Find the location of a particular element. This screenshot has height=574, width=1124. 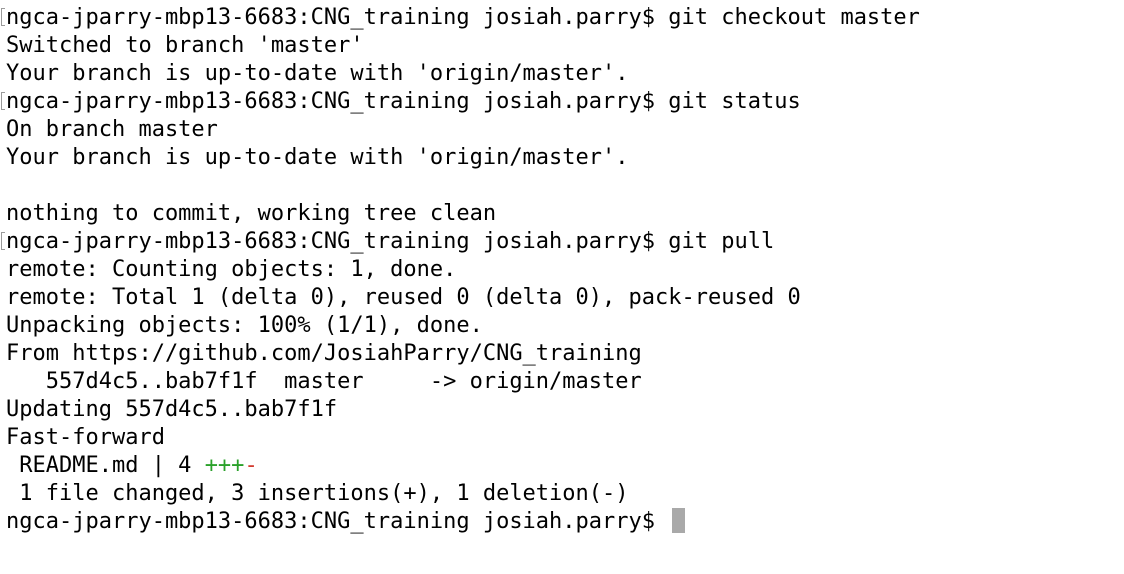

output-text: nothing to commit, working tree clean is located at coordinates (251, 213).